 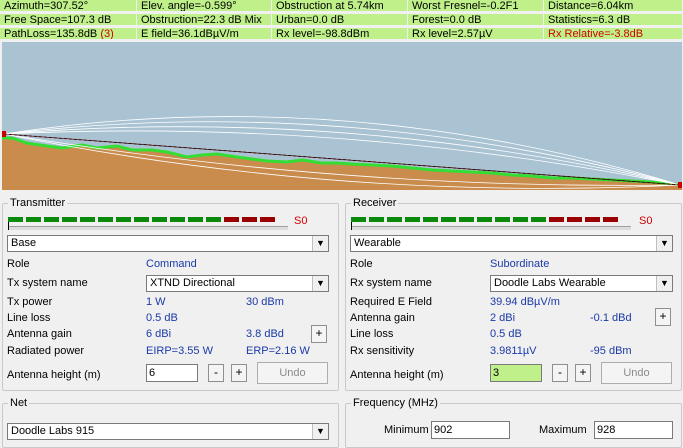 I want to click on rx-field-label: Required E Field, so click(x=391, y=302).